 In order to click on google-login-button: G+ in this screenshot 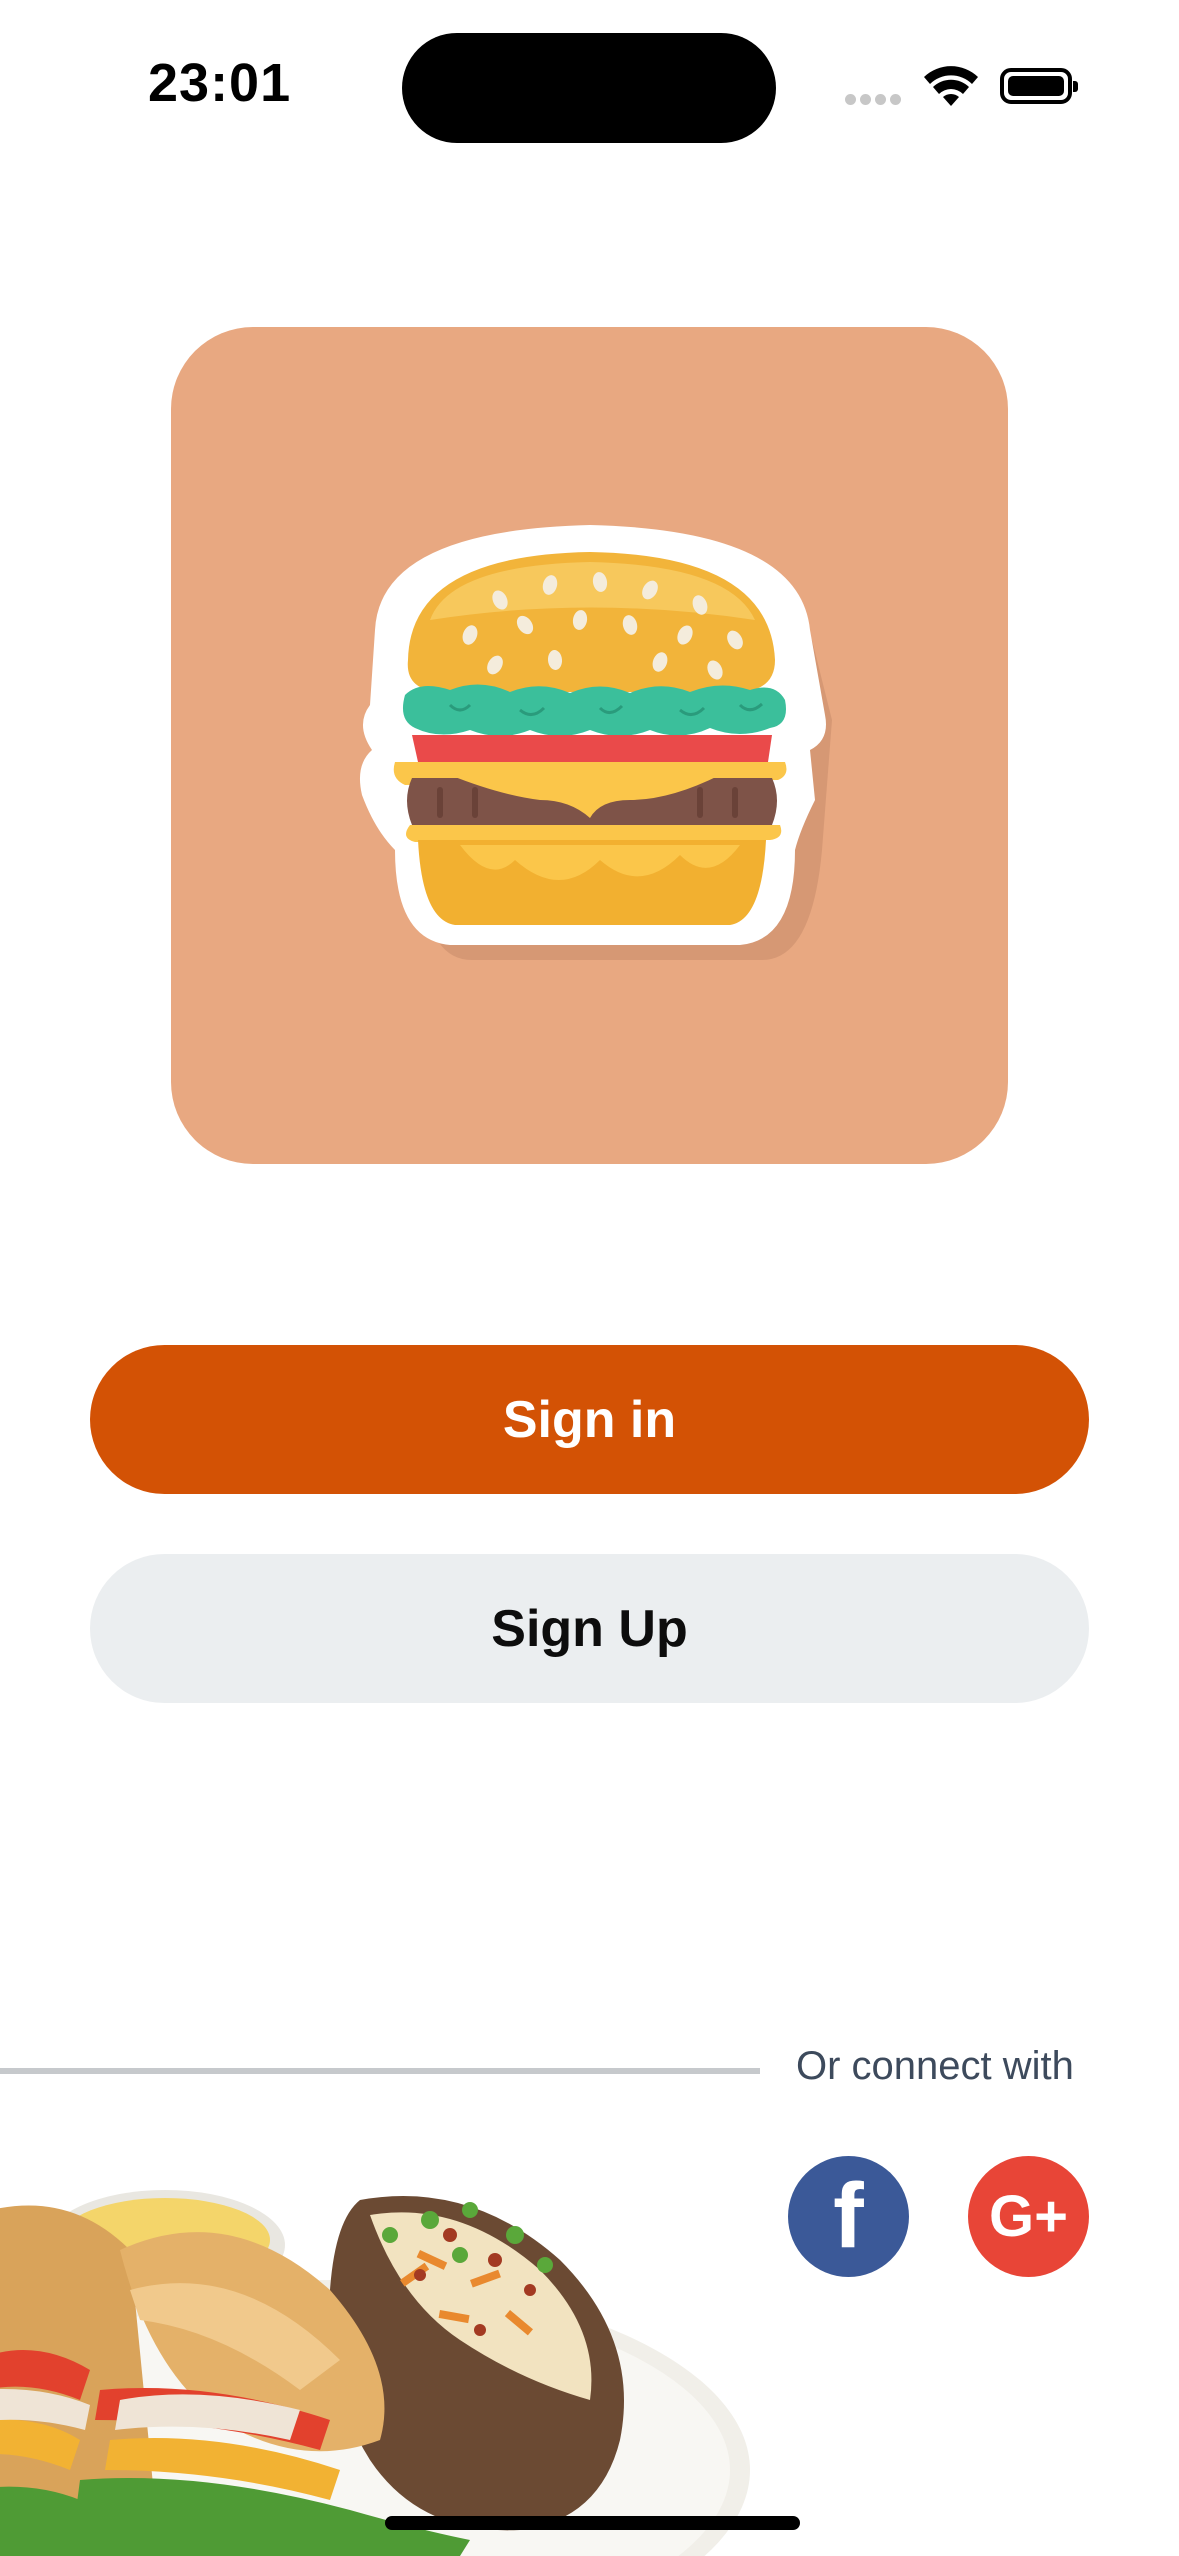, I will do `click(1028, 2216)`.